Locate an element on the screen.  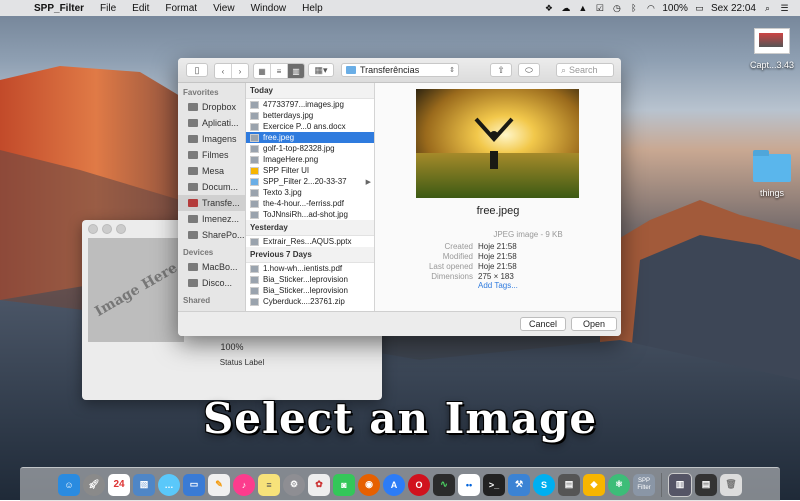
opera-icon: O is located at coordinates (419, 484).